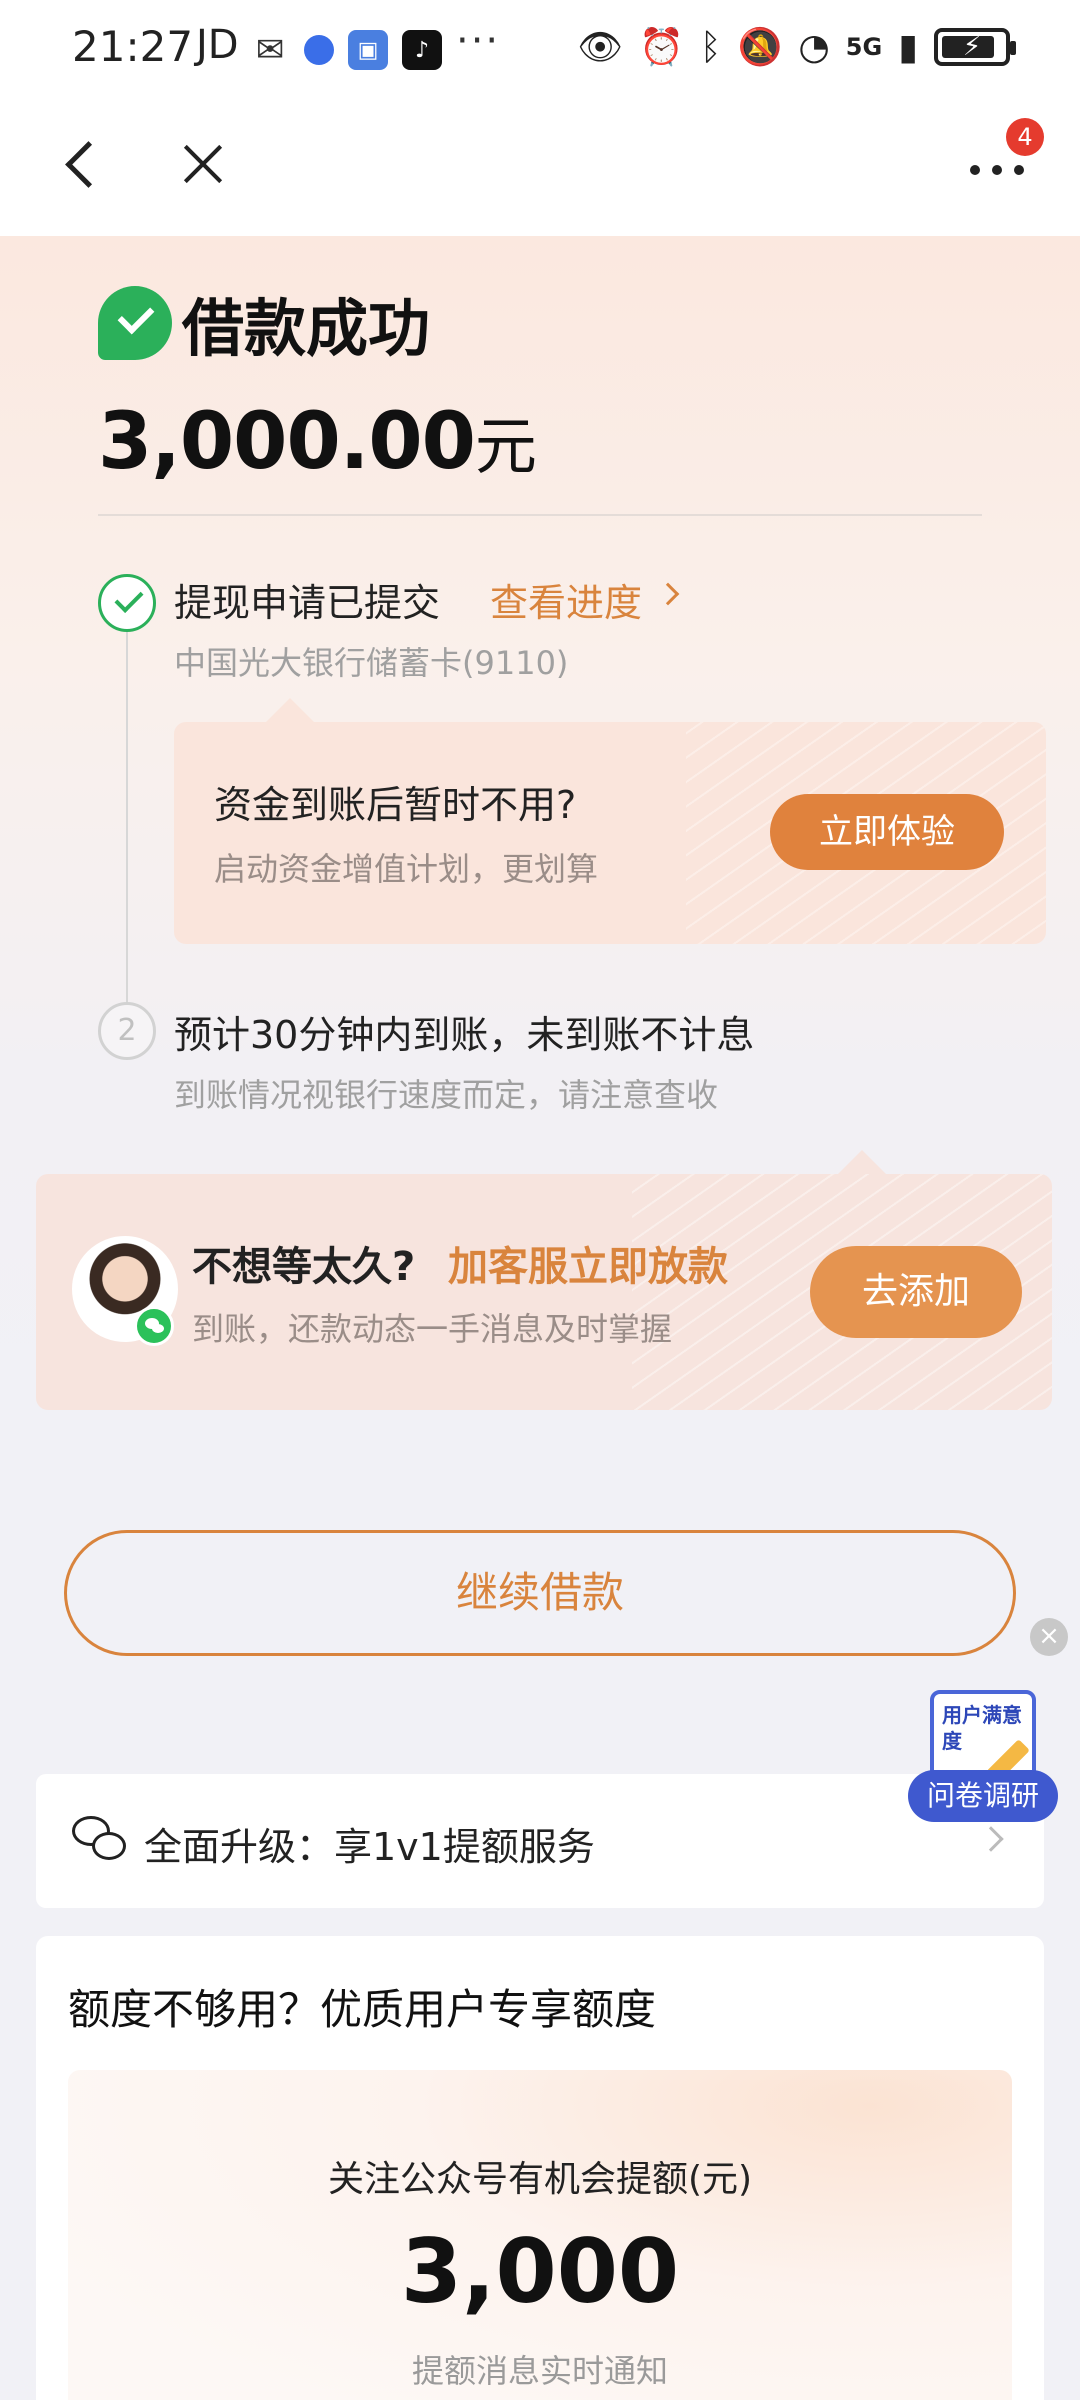 The width and height of the screenshot is (1080, 2400). What do you see at coordinates (135, 323) in the screenshot?
I see `success-check-icon` at bounding box center [135, 323].